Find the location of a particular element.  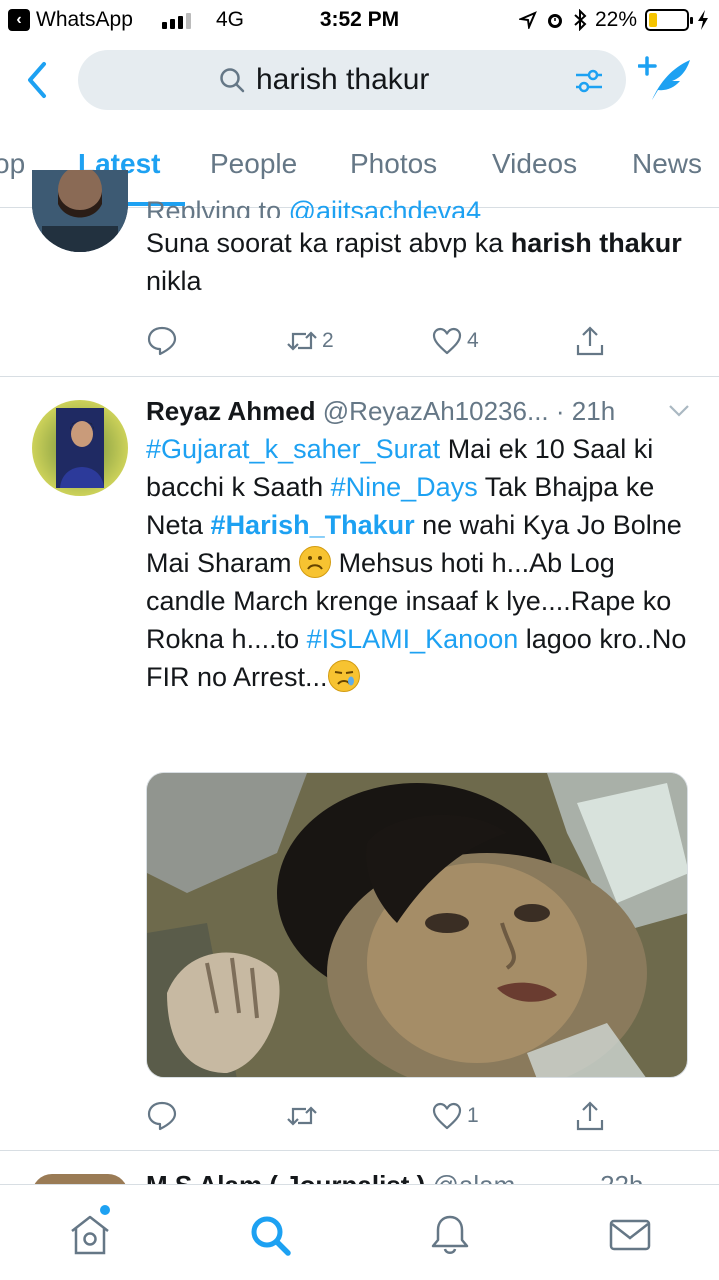

search-header: harish thakur is located at coordinates (359, 83).